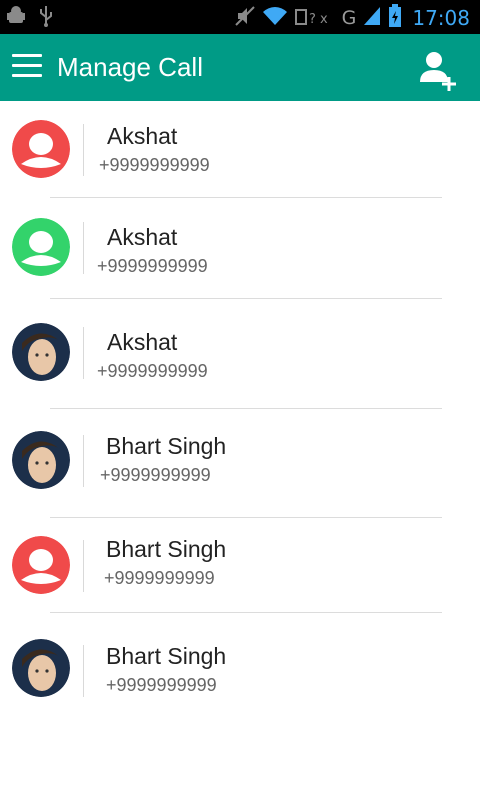 This screenshot has height=800, width=480. Describe the element at coordinates (245, 18) in the screenshot. I see `mute-icon` at that location.